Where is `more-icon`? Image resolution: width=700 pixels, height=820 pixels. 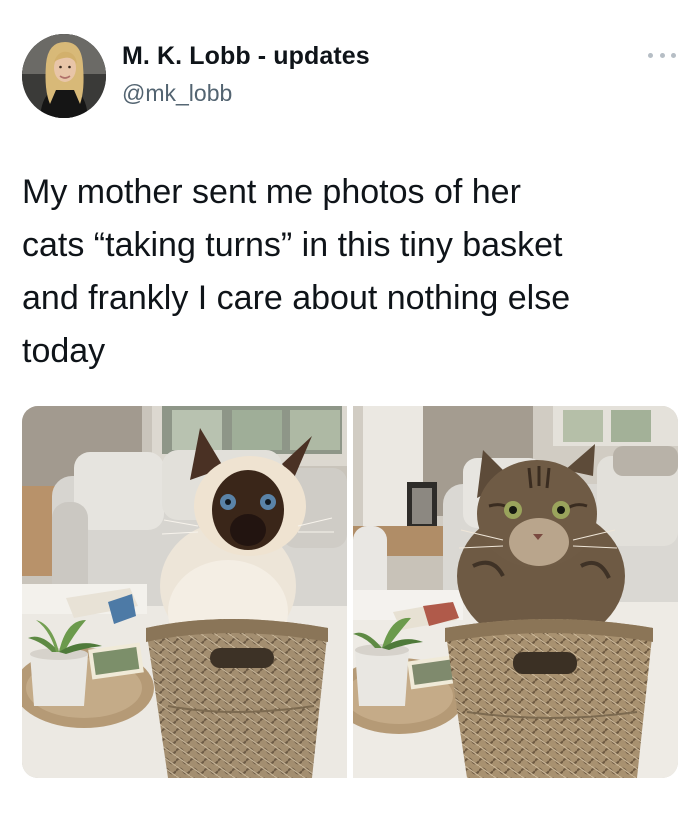 more-icon is located at coordinates (662, 55).